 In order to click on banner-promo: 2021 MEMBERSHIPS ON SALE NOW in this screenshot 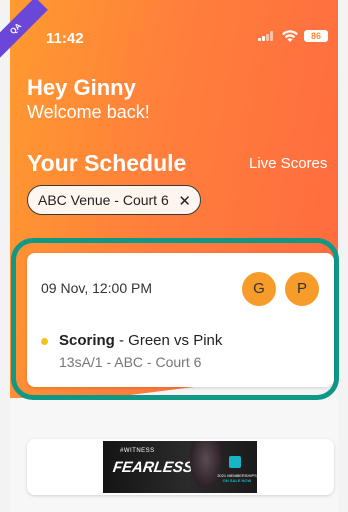, I will do `click(237, 478)`.